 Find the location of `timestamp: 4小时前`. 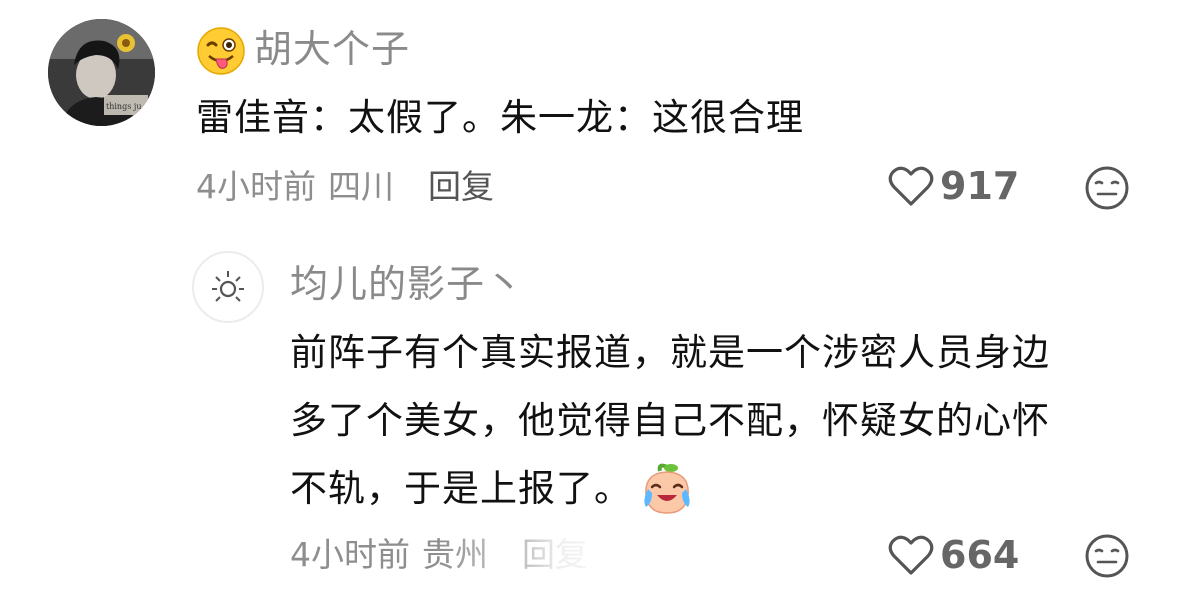

timestamp: 4小时前 is located at coordinates (256, 186).